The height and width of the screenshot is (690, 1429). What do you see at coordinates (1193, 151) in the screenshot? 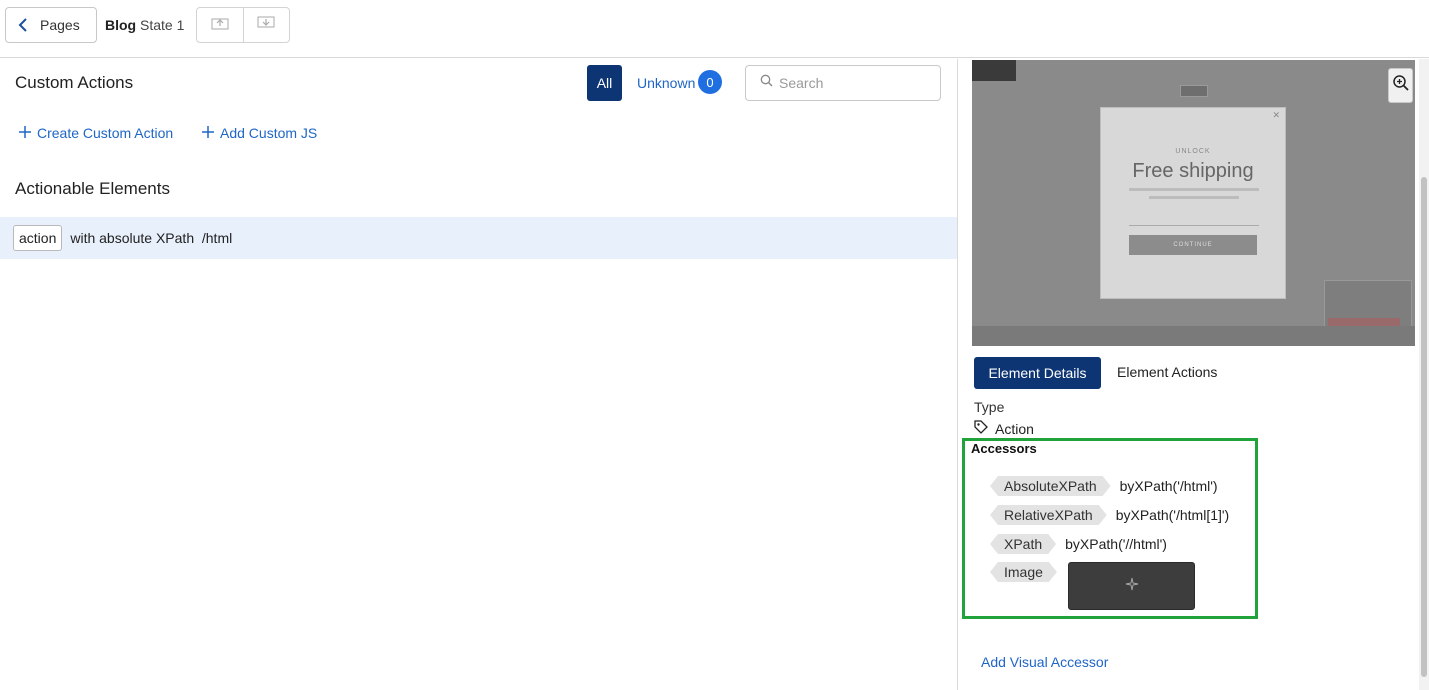
I see `preview-unlock-text: UNLOCK` at bounding box center [1193, 151].